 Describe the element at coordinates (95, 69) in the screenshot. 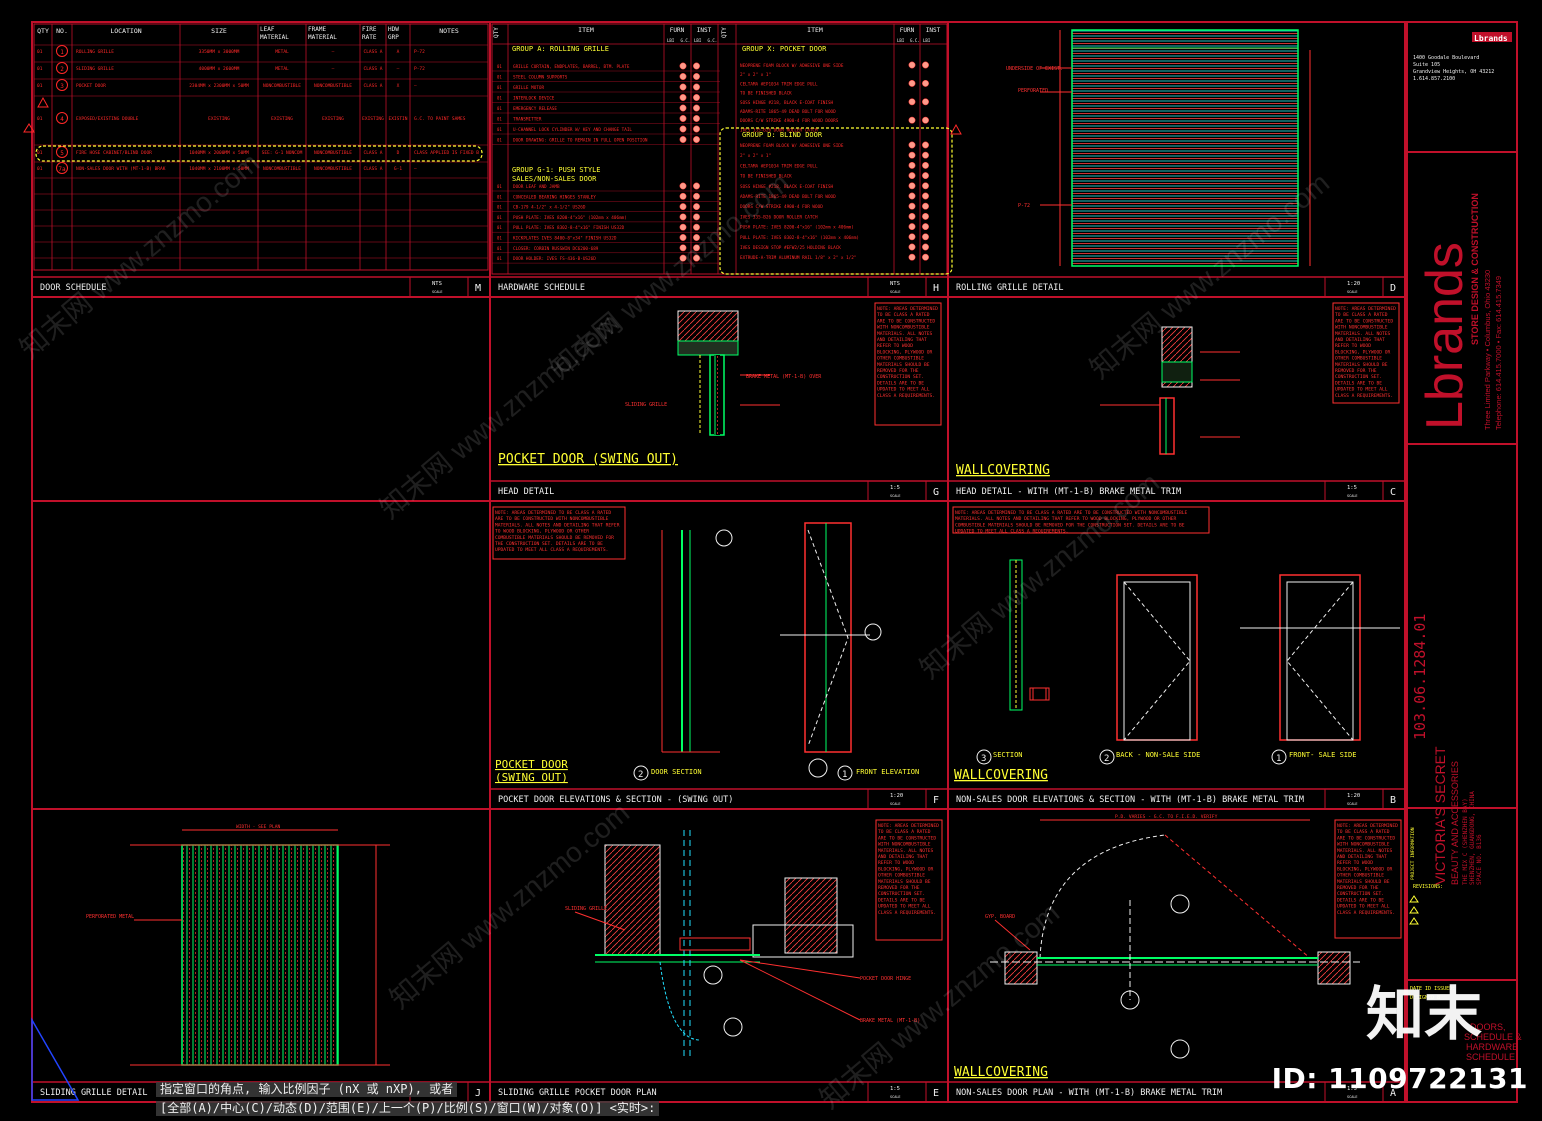

I see `door-row-1-col-2: SLIDING GRILLE` at that location.